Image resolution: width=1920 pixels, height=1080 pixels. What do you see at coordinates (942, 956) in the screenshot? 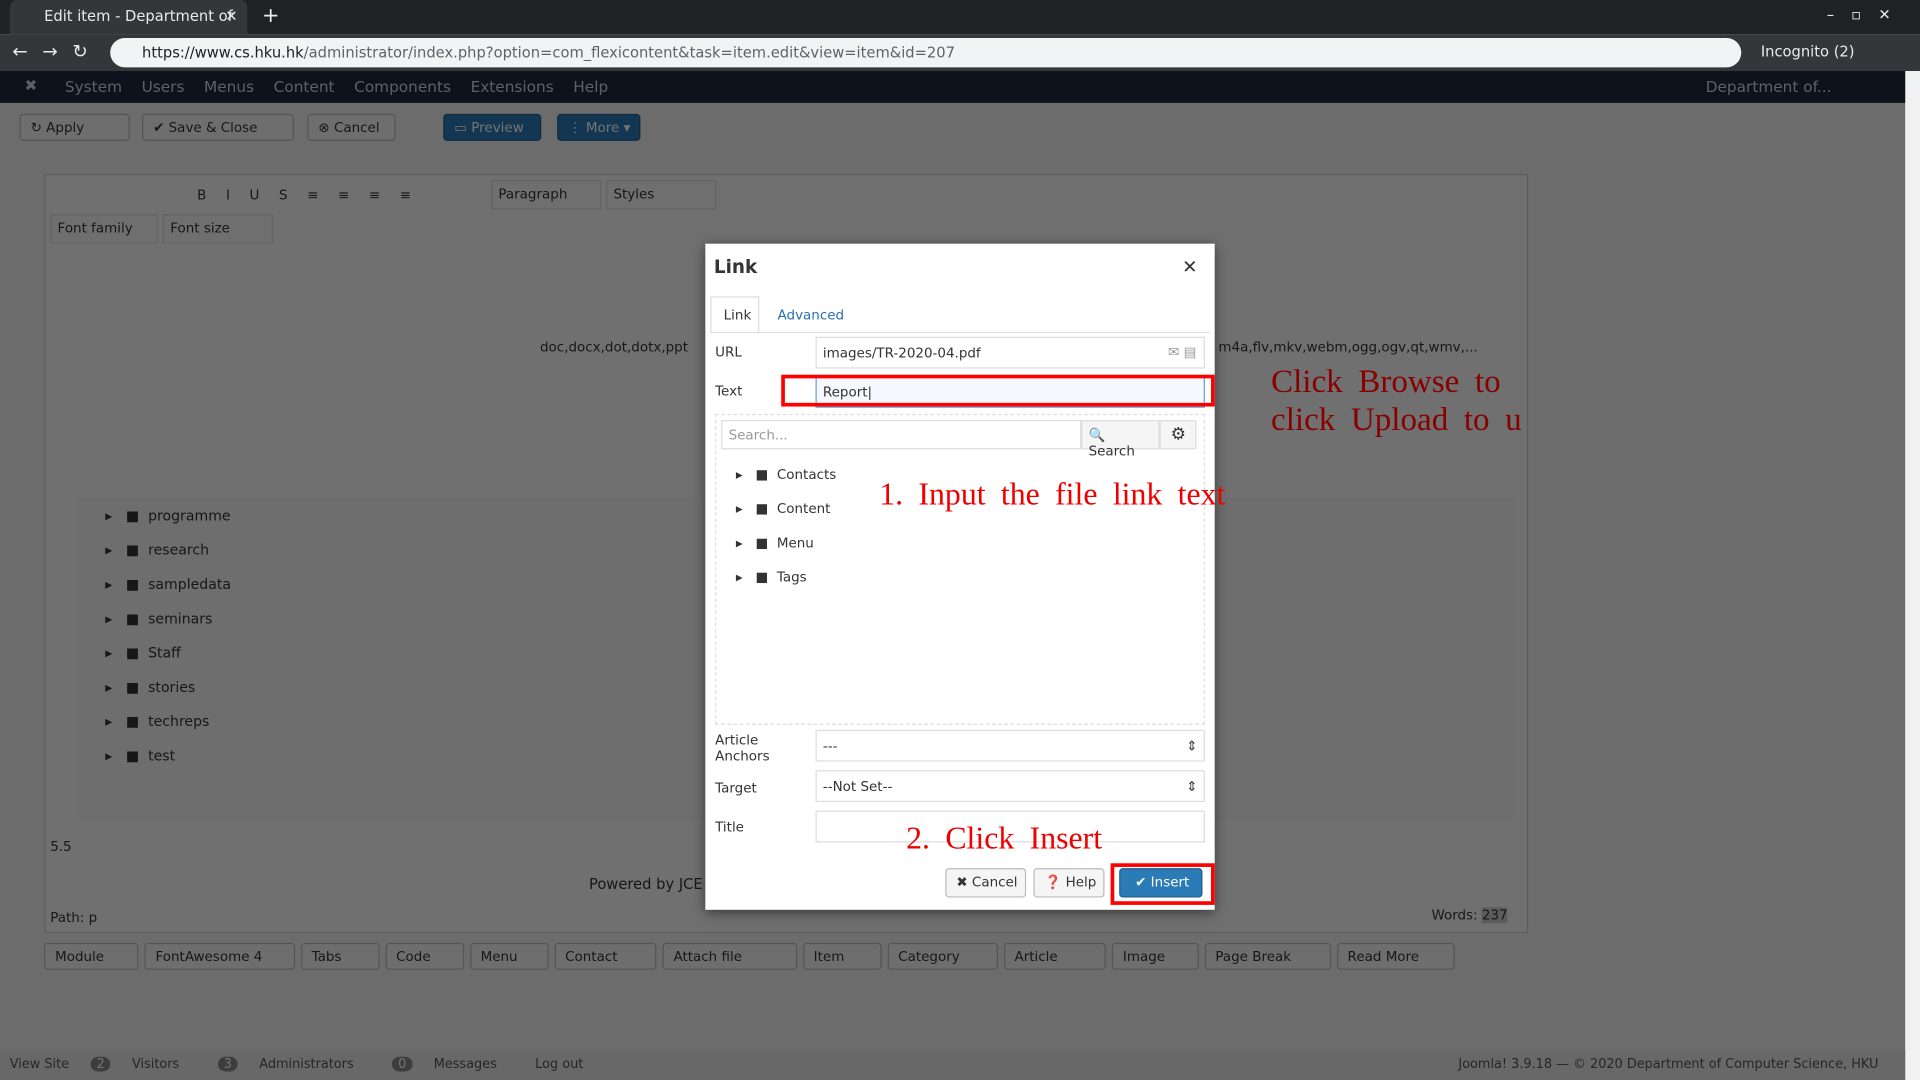
I see `editor-button: Category` at bounding box center [942, 956].